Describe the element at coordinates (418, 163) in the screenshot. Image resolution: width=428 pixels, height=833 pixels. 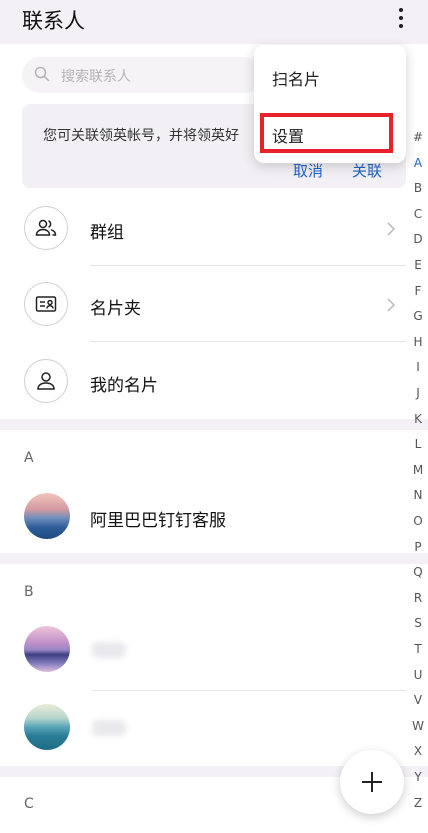
I see `index-letter: A` at that location.